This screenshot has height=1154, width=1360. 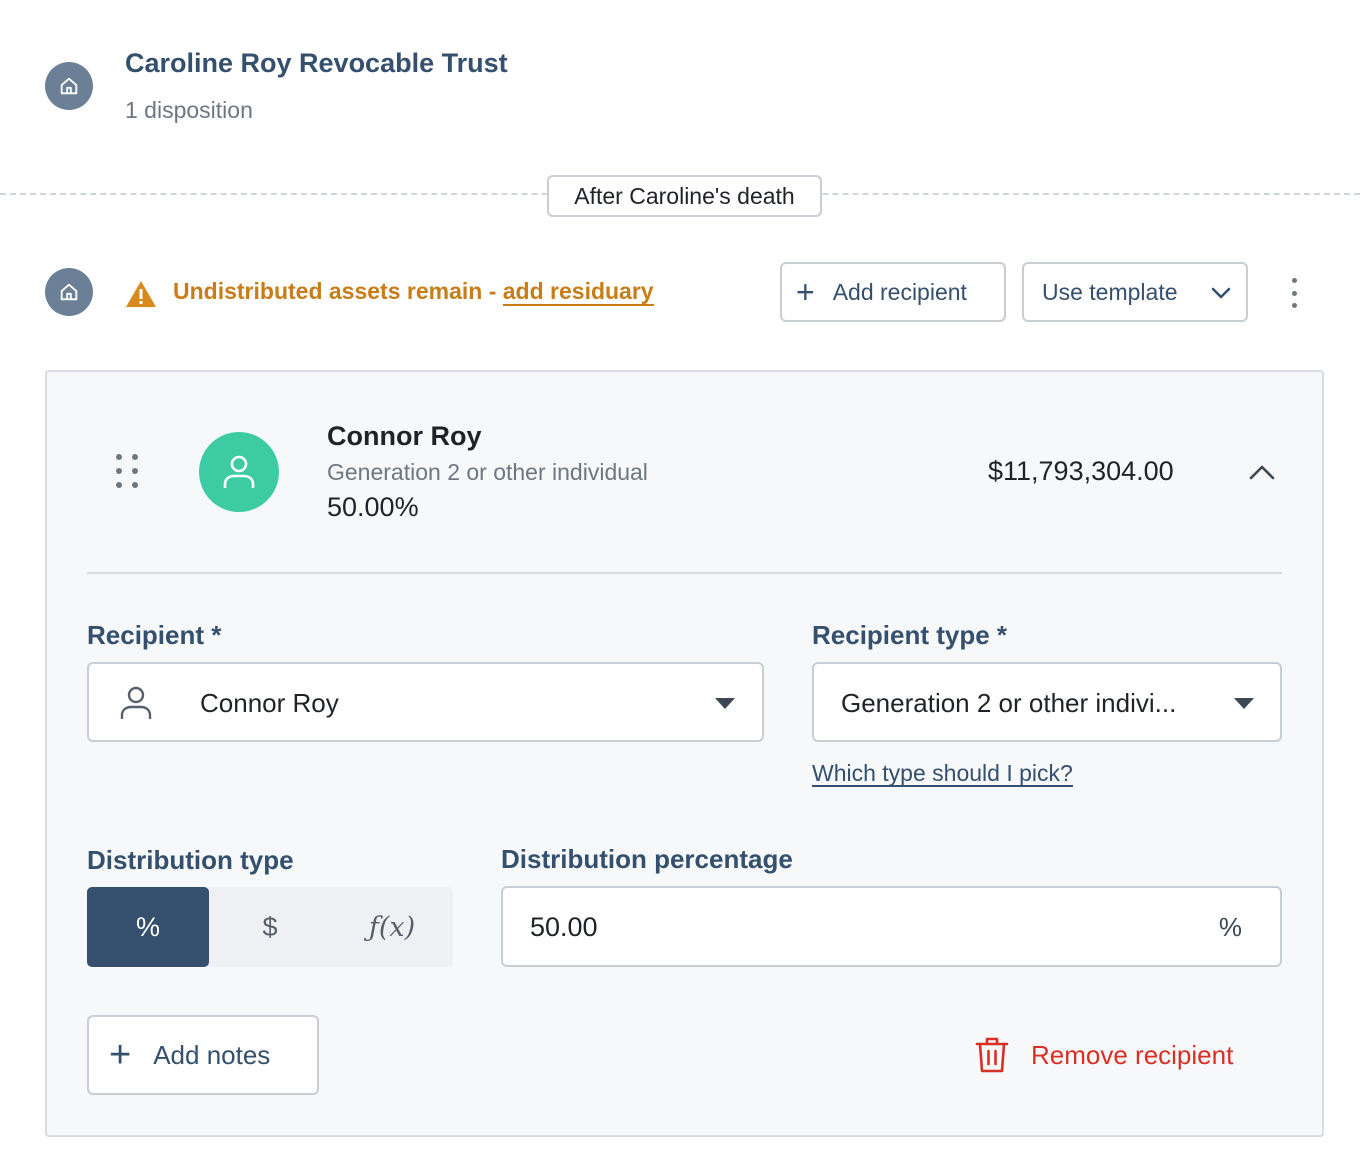 I want to click on use-template-label: Use template, so click(x=1110, y=291).